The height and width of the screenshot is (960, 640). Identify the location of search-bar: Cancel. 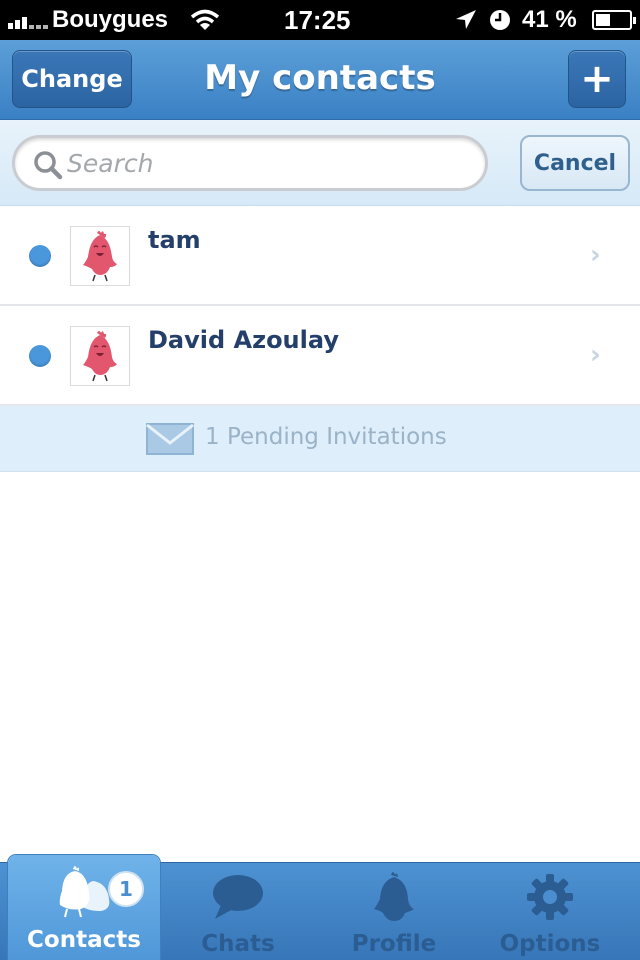
(320, 163).